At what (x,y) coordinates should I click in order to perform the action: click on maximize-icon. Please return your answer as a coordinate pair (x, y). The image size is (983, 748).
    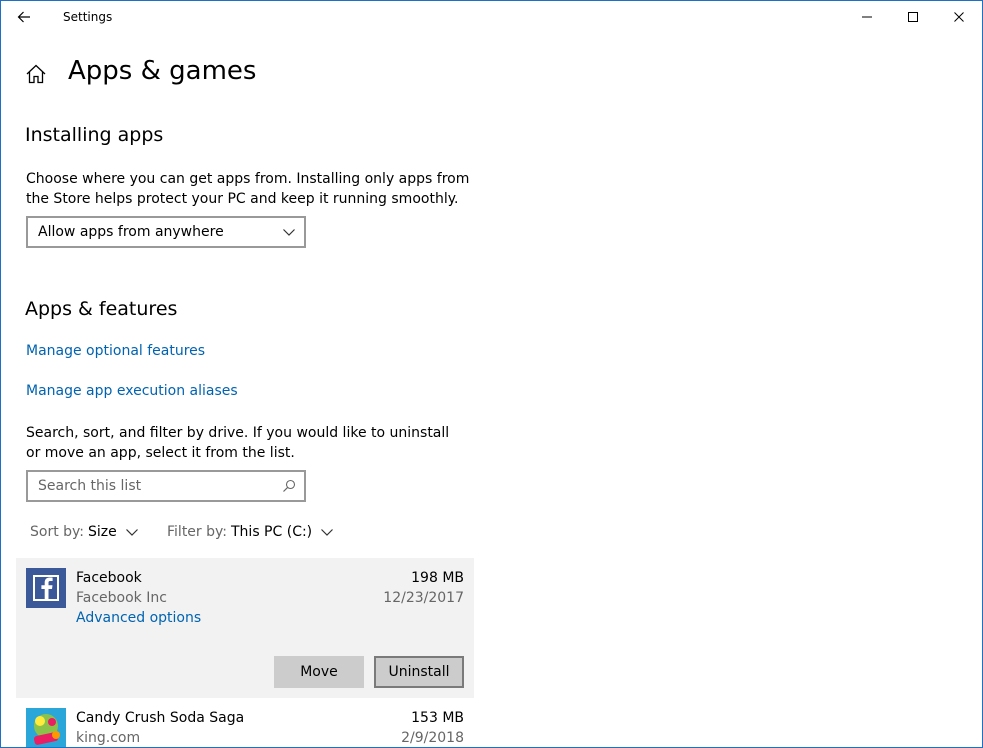
    Looking at the image, I should click on (913, 17).